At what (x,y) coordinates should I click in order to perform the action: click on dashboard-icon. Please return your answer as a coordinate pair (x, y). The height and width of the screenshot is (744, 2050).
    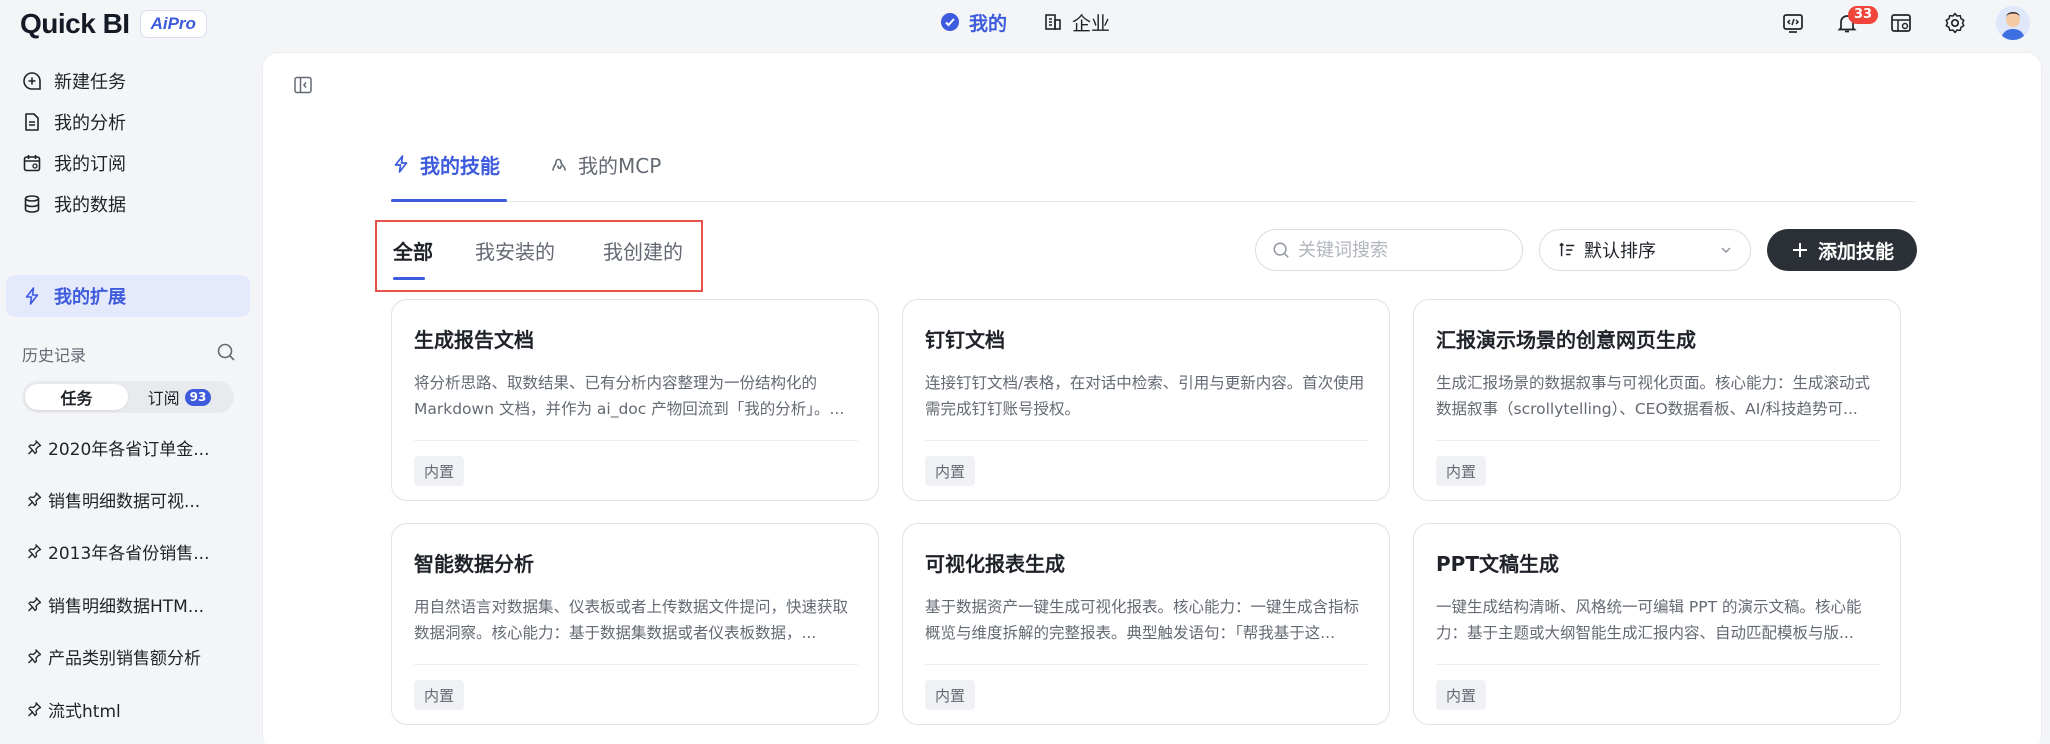
    Looking at the image, I should click on (1901, 23).